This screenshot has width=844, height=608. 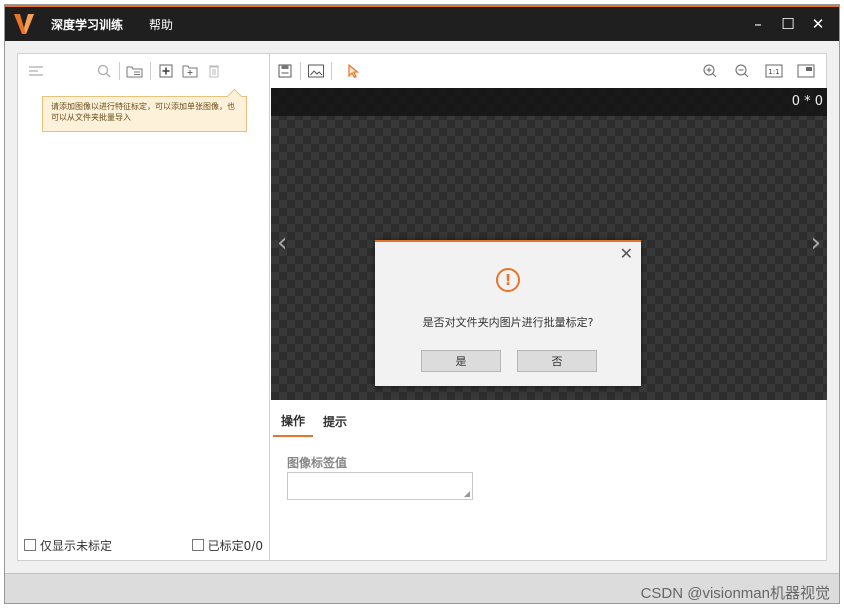 What do you see at coordinates (285, 71) in the screenshot?
I see `save-icon` at bounding box center [285, 71].